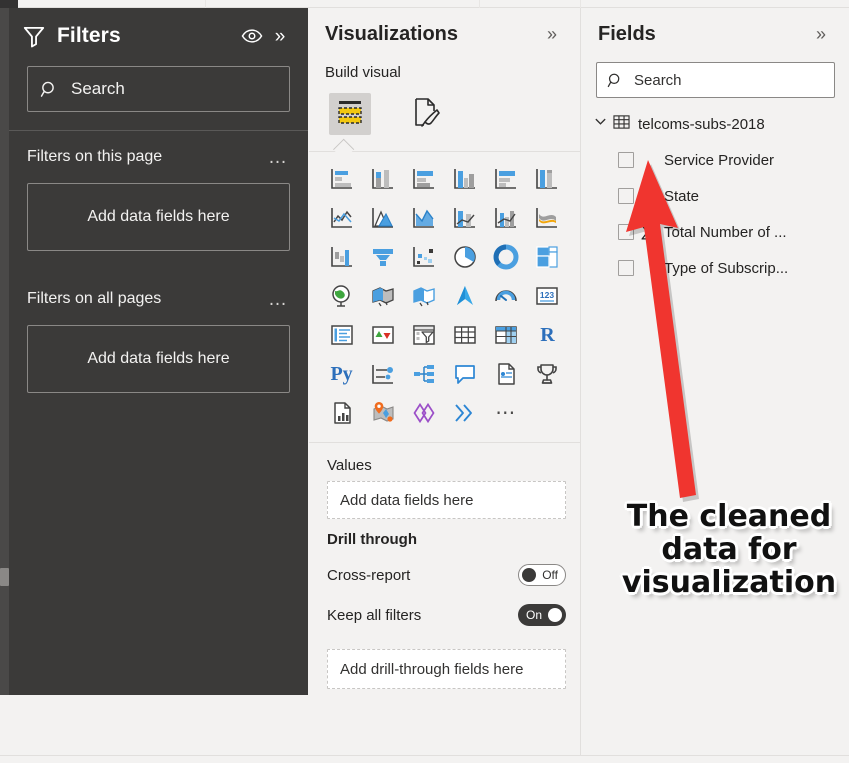 Image resolution: width=849 pixels, height=763 pixels. Describe the element at coordinates (341, 374) in the screenshot. I see `python-visual-icon: Py` at that location.